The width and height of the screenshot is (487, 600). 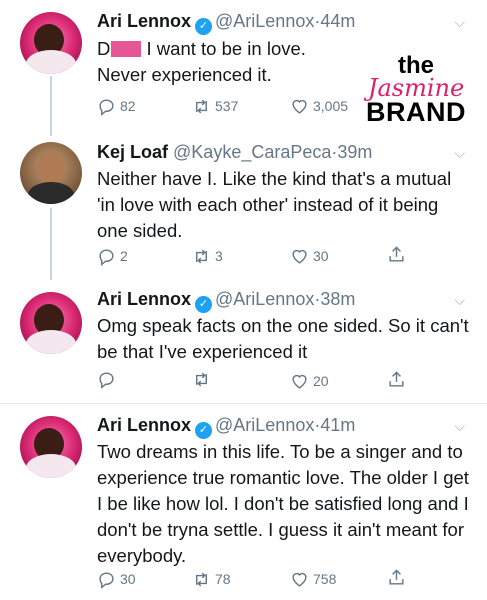 I want to click on reply-count: 30, so click(x=128, y=579).